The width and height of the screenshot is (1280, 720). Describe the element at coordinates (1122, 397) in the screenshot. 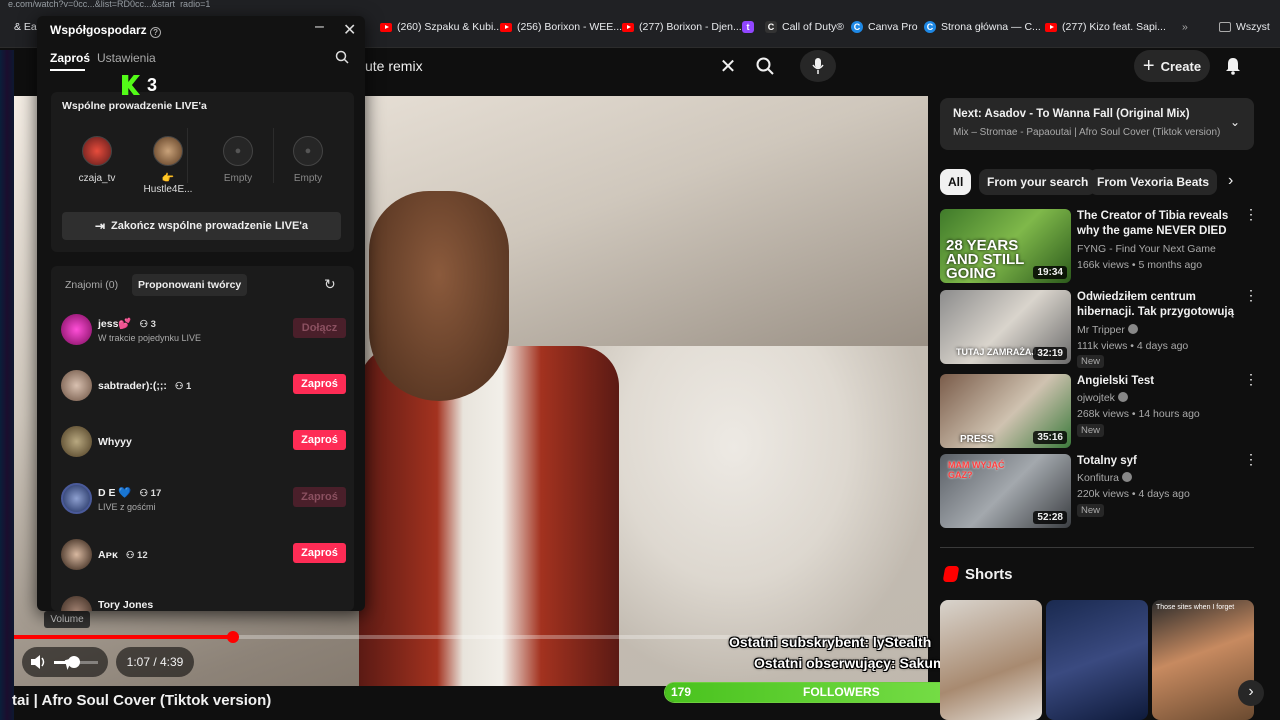

I see `verified-icon` at that location.